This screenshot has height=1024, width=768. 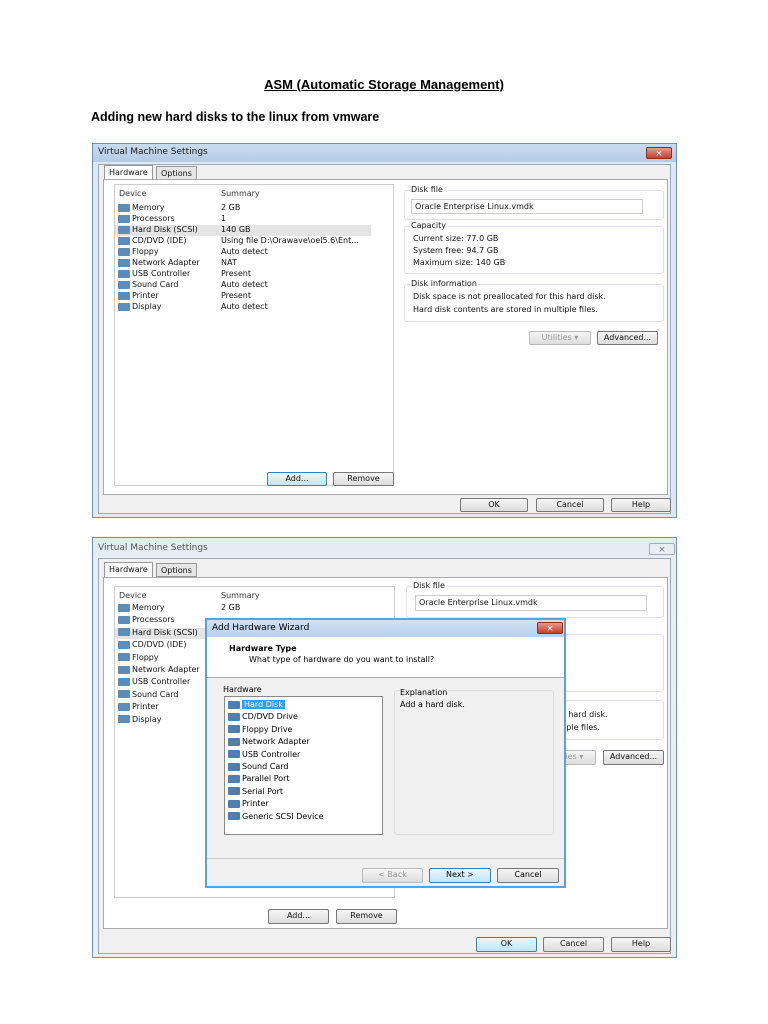 I want to click on hardware-type-item: Serial Port, so click(x=255, y=793).